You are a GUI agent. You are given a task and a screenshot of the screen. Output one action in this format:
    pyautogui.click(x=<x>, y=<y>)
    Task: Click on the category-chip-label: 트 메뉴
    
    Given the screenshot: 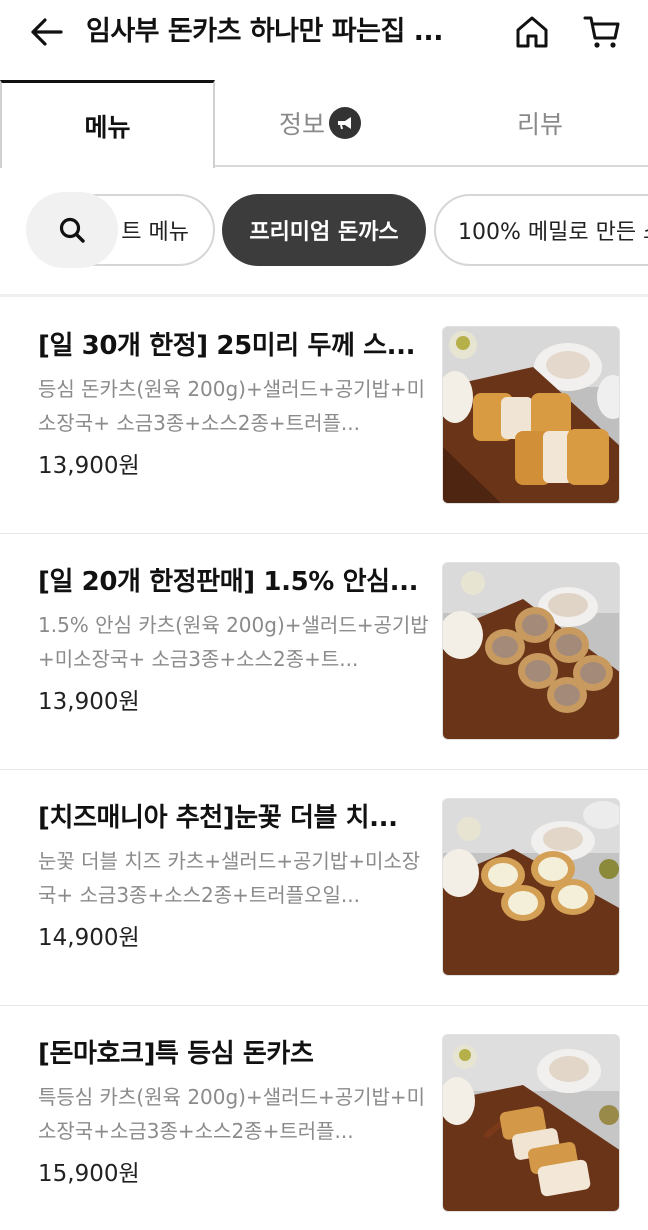 What is the action you would take?
    pyautogui.click(x=155, y=232)
    